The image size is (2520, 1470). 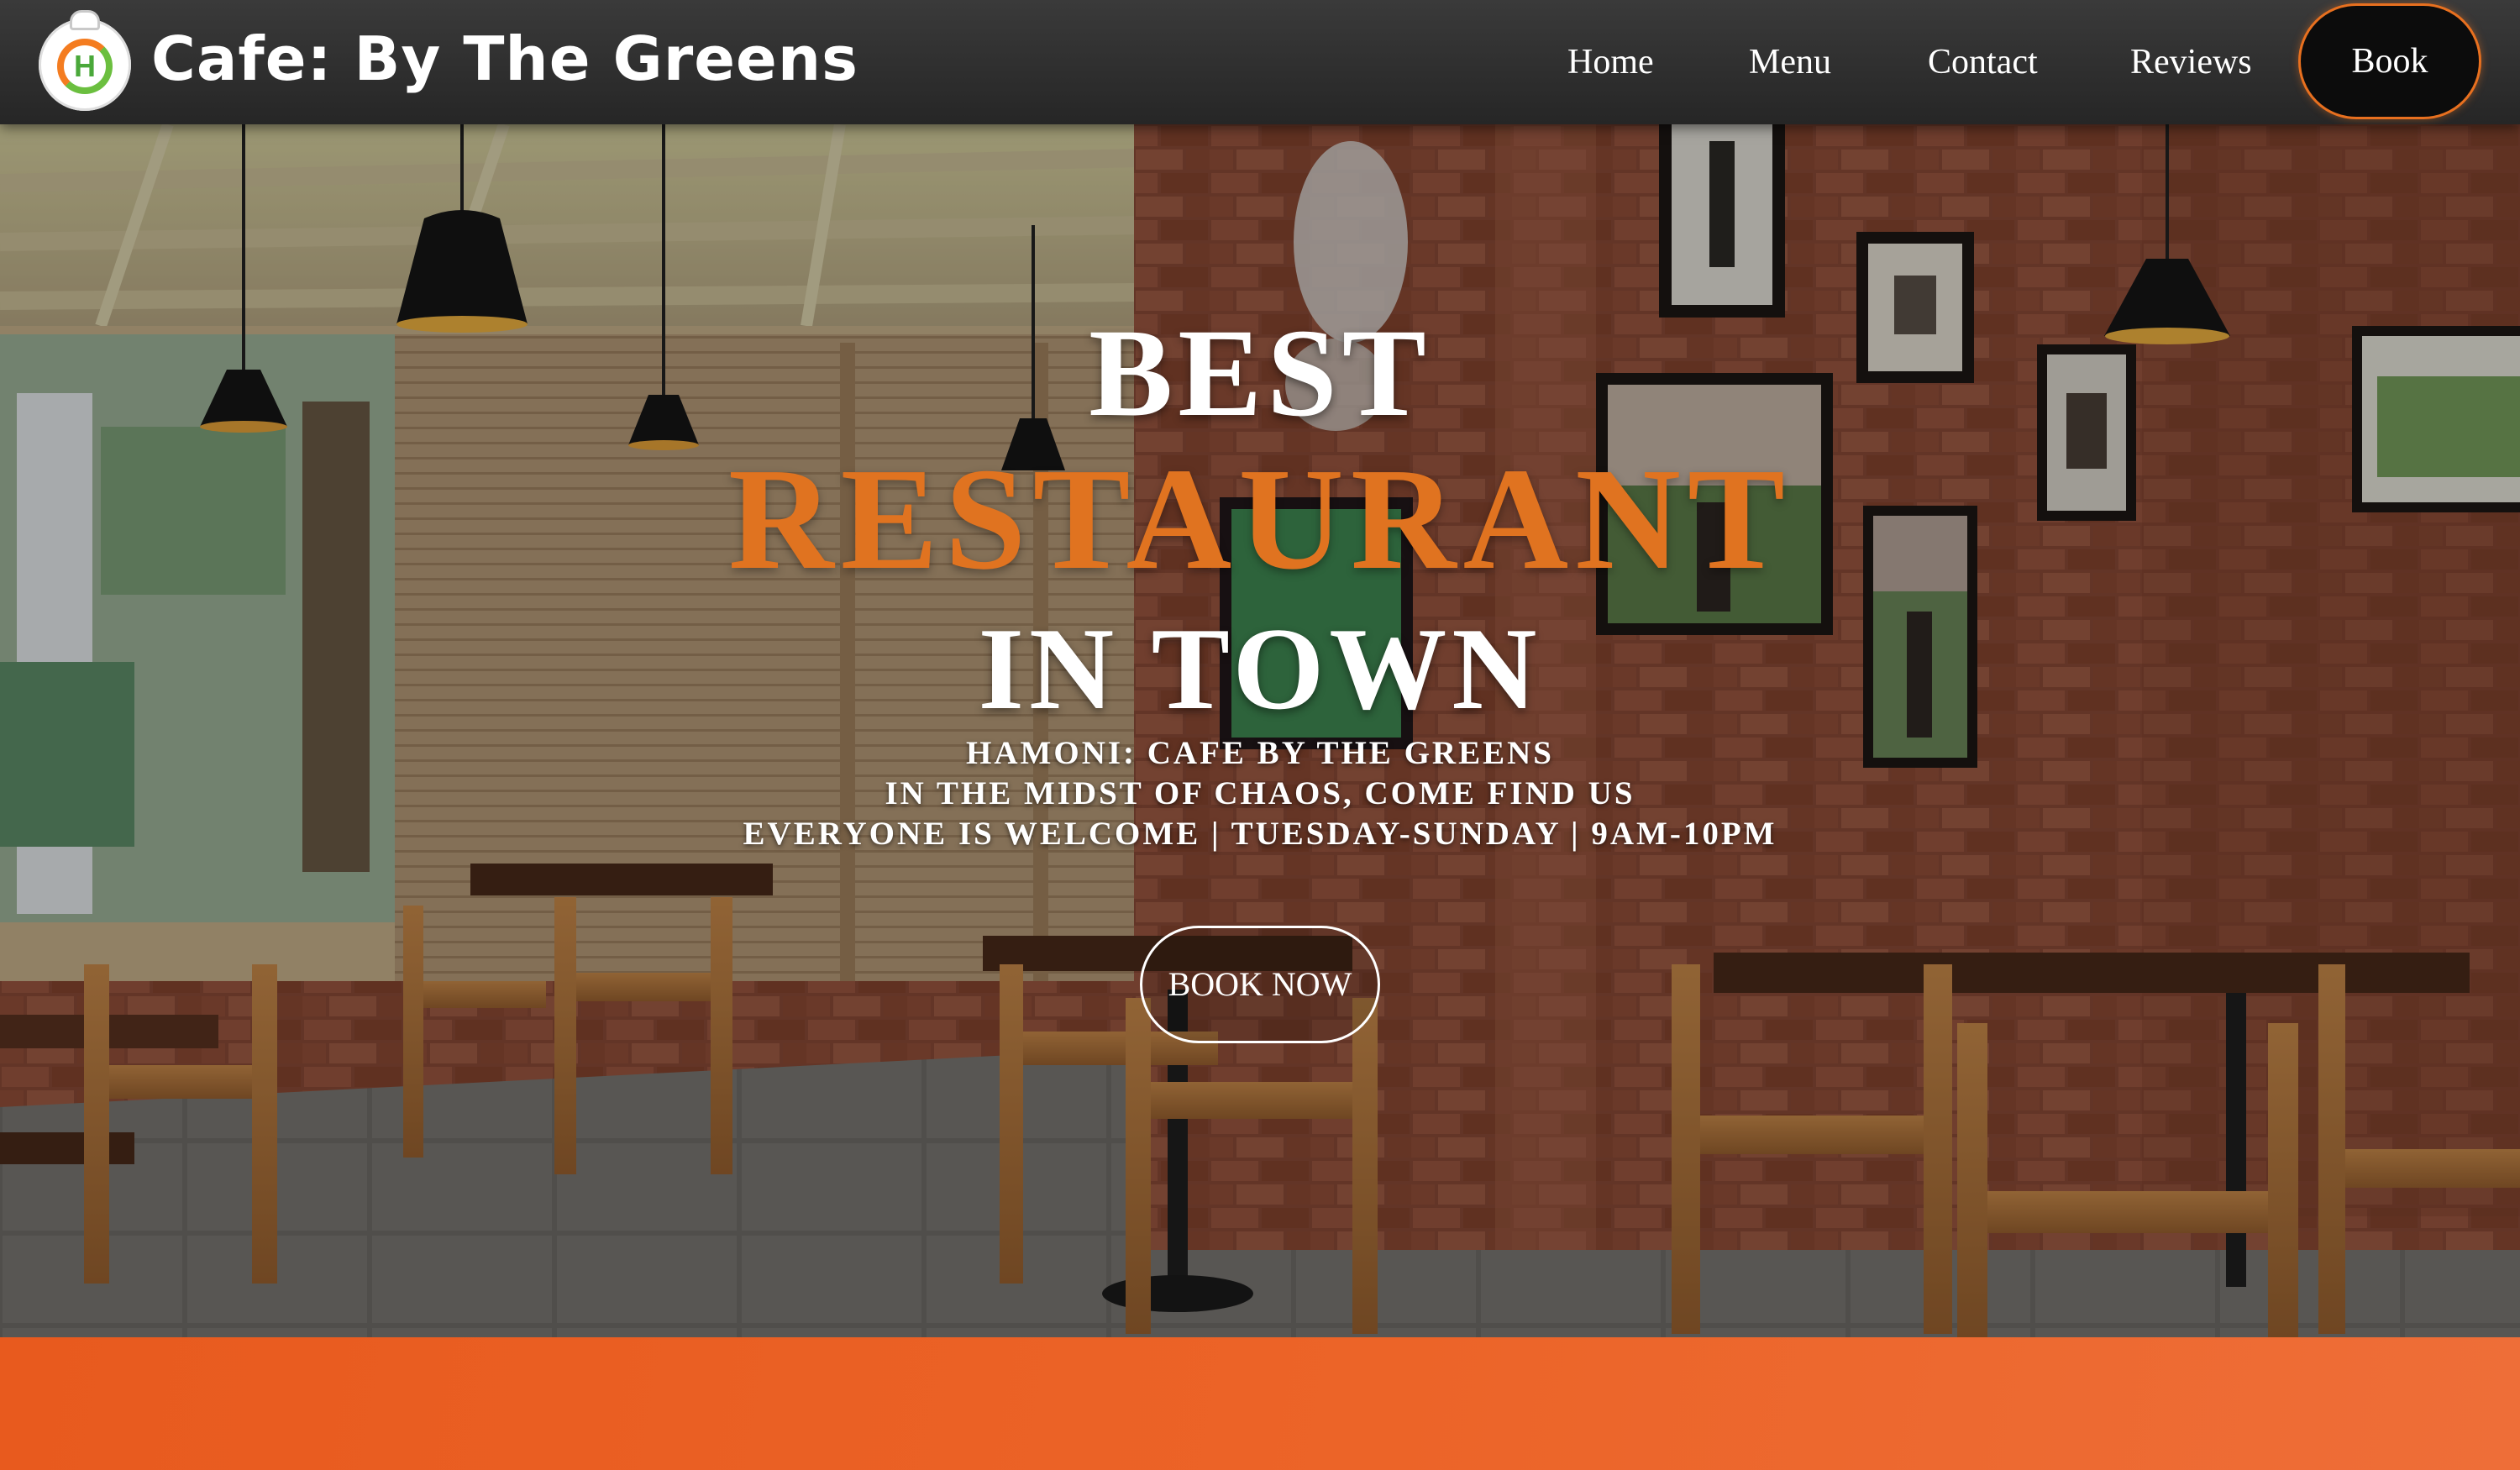 I want to click on chef-hat-icon, so click(x=85, y=20).